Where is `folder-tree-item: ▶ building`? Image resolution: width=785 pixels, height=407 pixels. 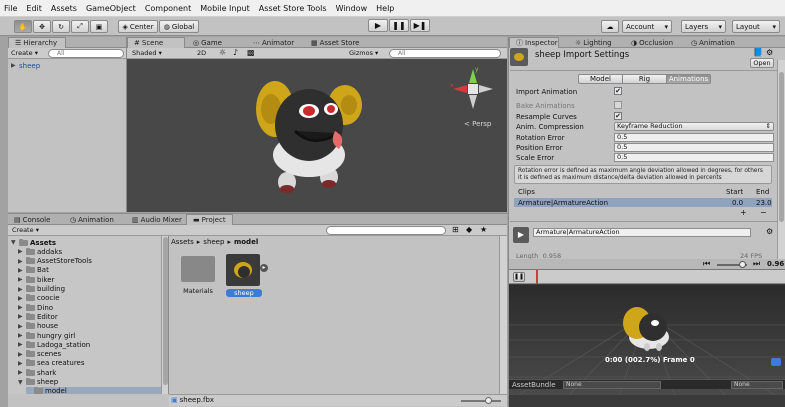 folder-tree-item: ▶ building is located at coordinates (41, 289).